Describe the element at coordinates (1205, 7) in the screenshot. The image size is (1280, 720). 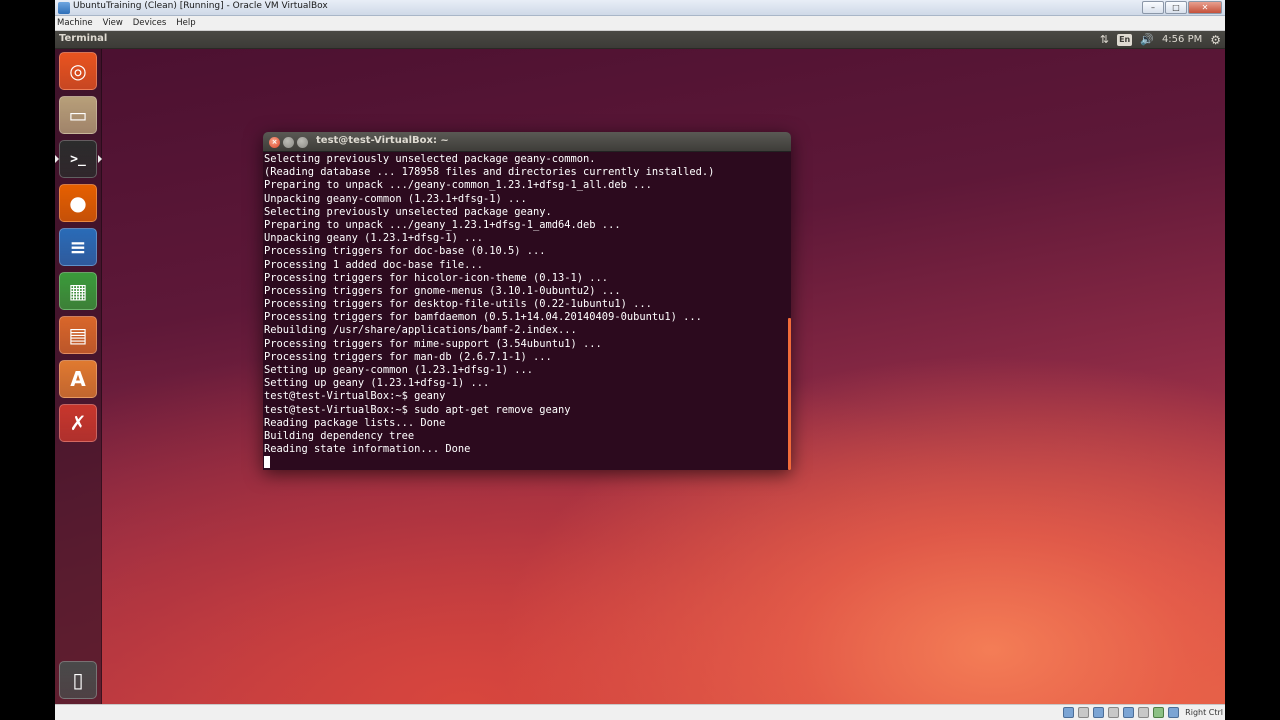
I see `close-button: ✕` at that location.